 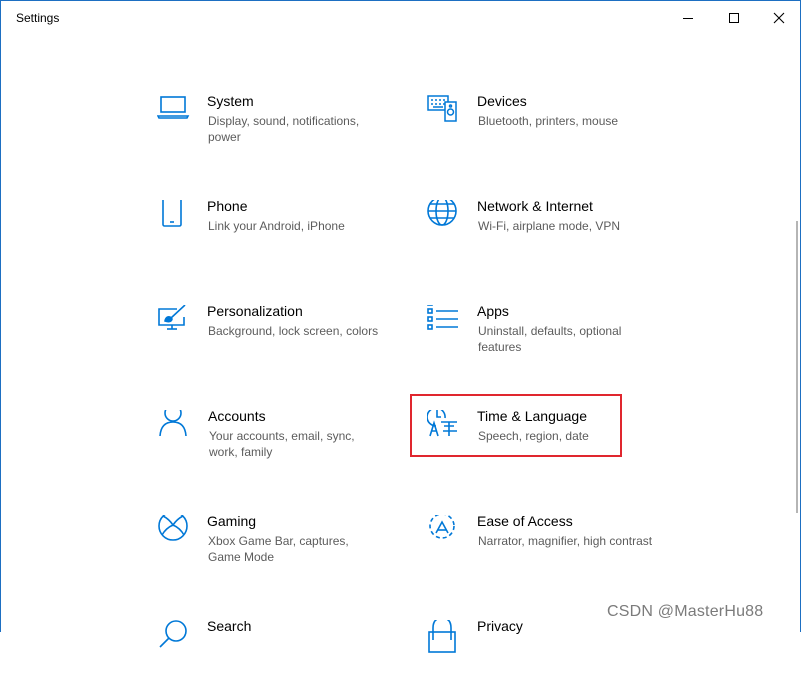 What do you see at coordinates (565, 541) in the screenshot?
I see `tile-description: Narrator, magnifier, high contrast` at bounding box center [565, 541].